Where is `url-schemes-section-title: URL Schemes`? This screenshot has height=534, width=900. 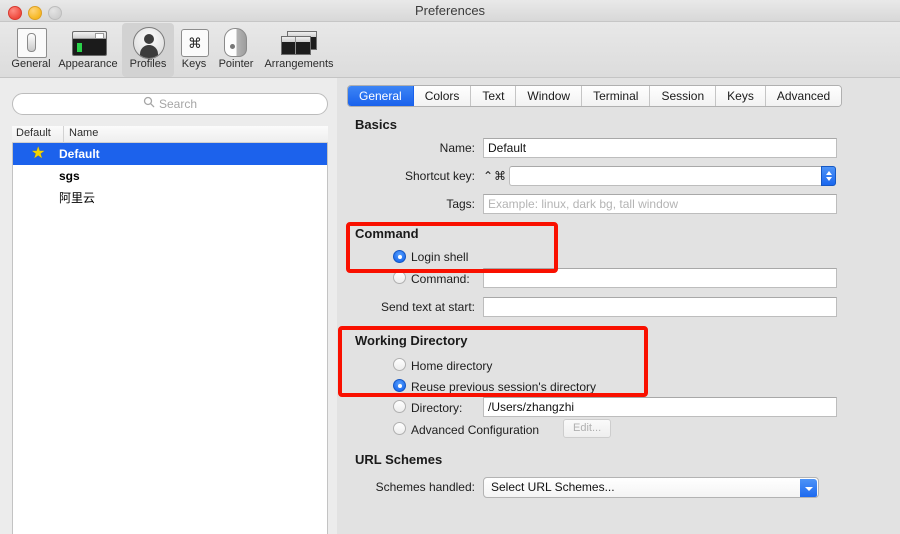
url-schemes-section-title: URL Schemes is located at coordinates (399, 459).